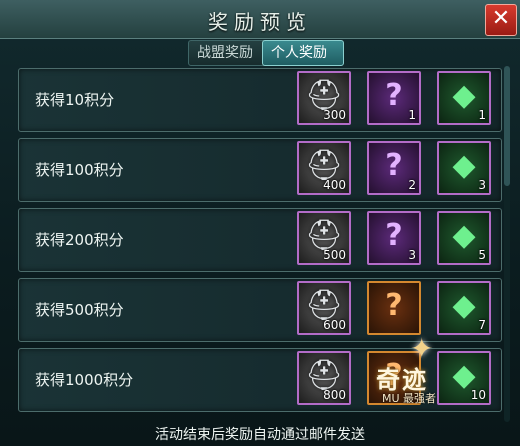 The width and height of the screenshot is (520, 446). What do you see at coordinates (464, 168) in the screenshot?
I see `reward-slot: ◆ 3` at bounding box center [464, 168].